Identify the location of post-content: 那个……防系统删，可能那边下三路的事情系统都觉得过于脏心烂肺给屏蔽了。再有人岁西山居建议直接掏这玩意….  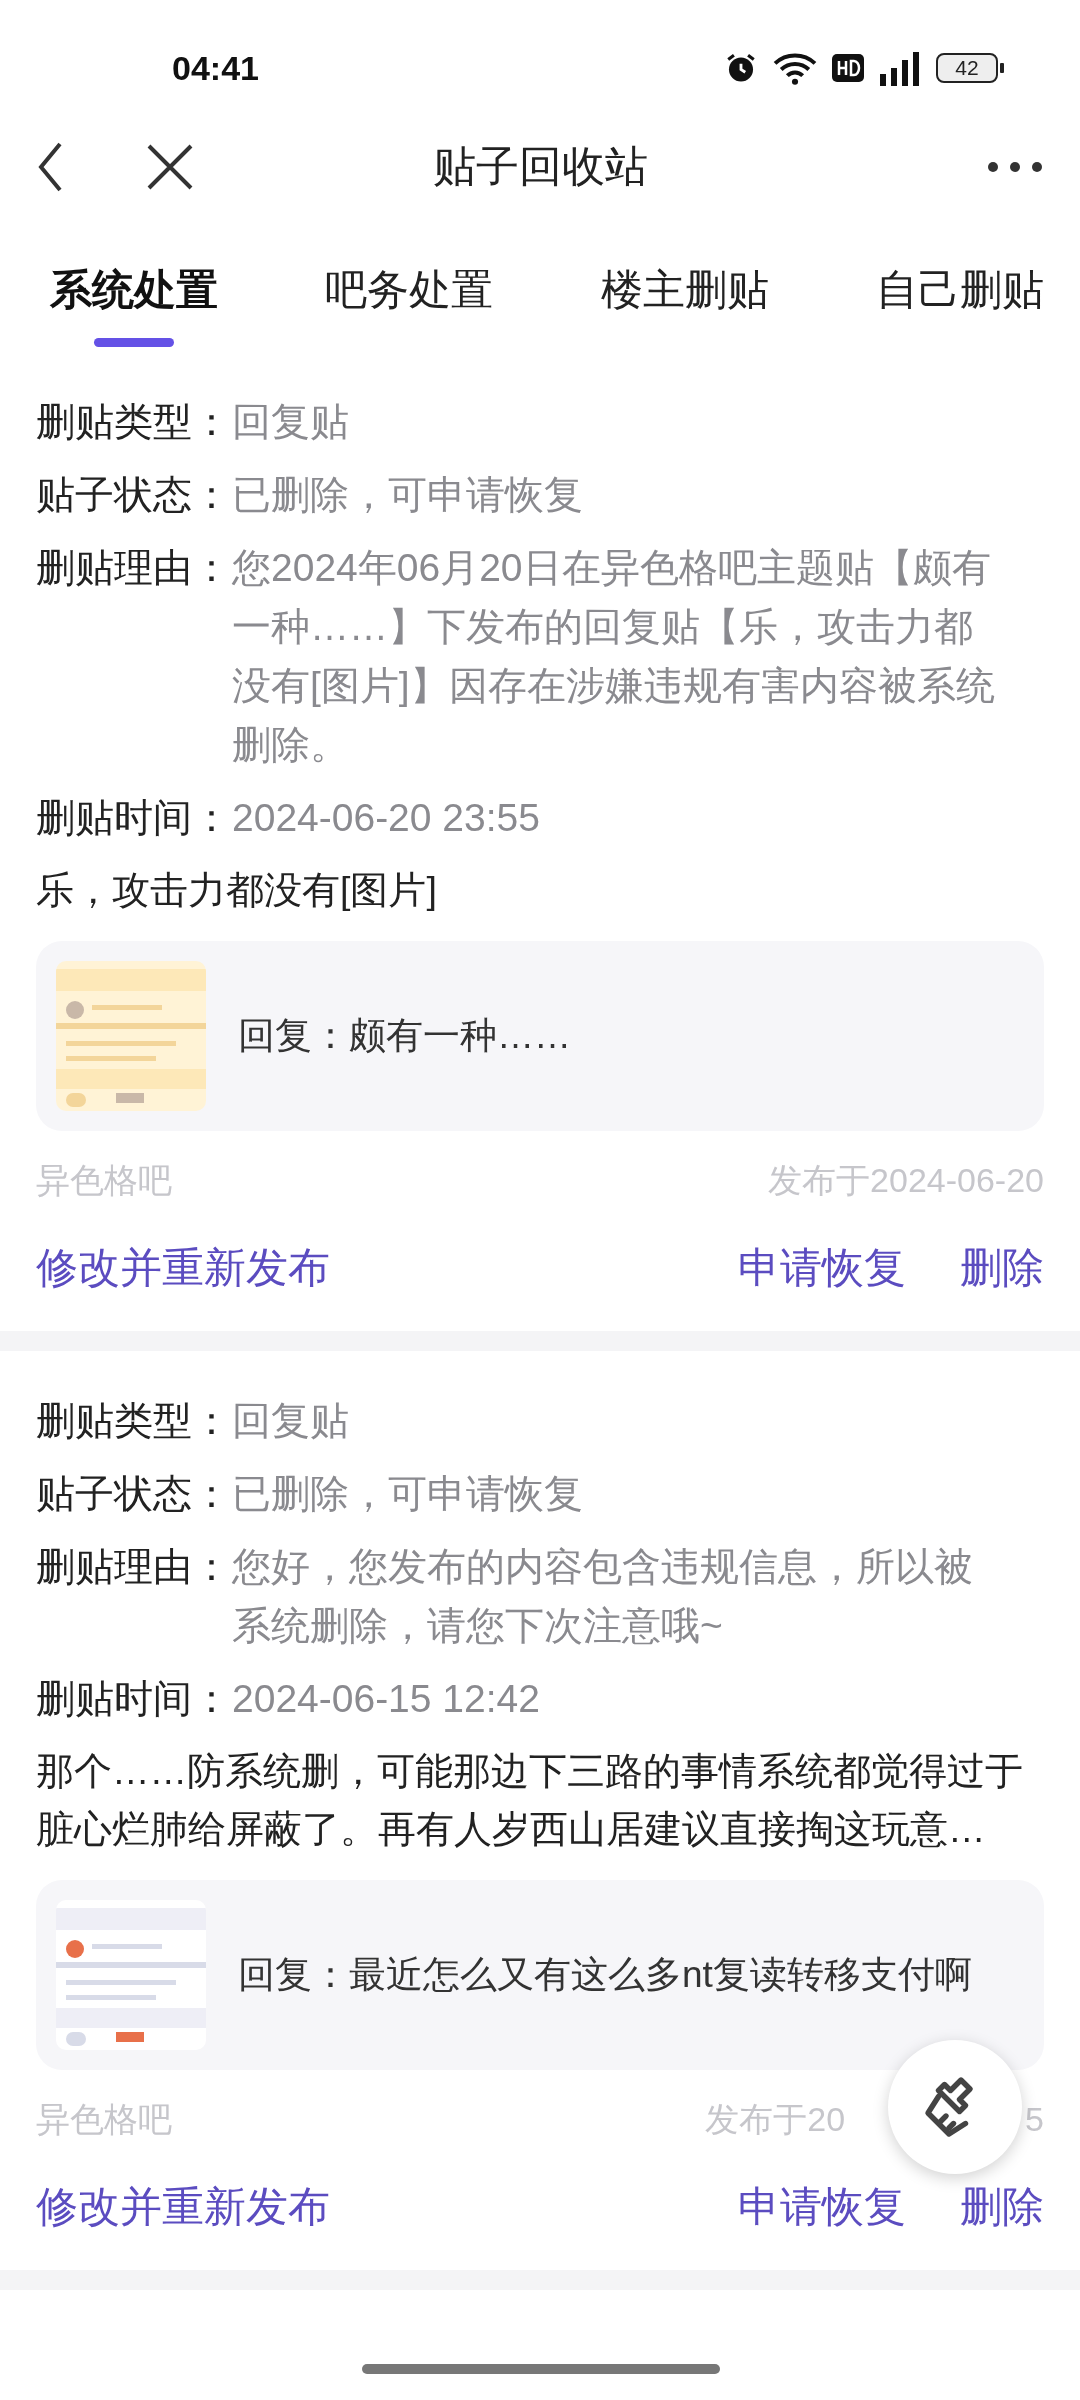
(530, 1800).